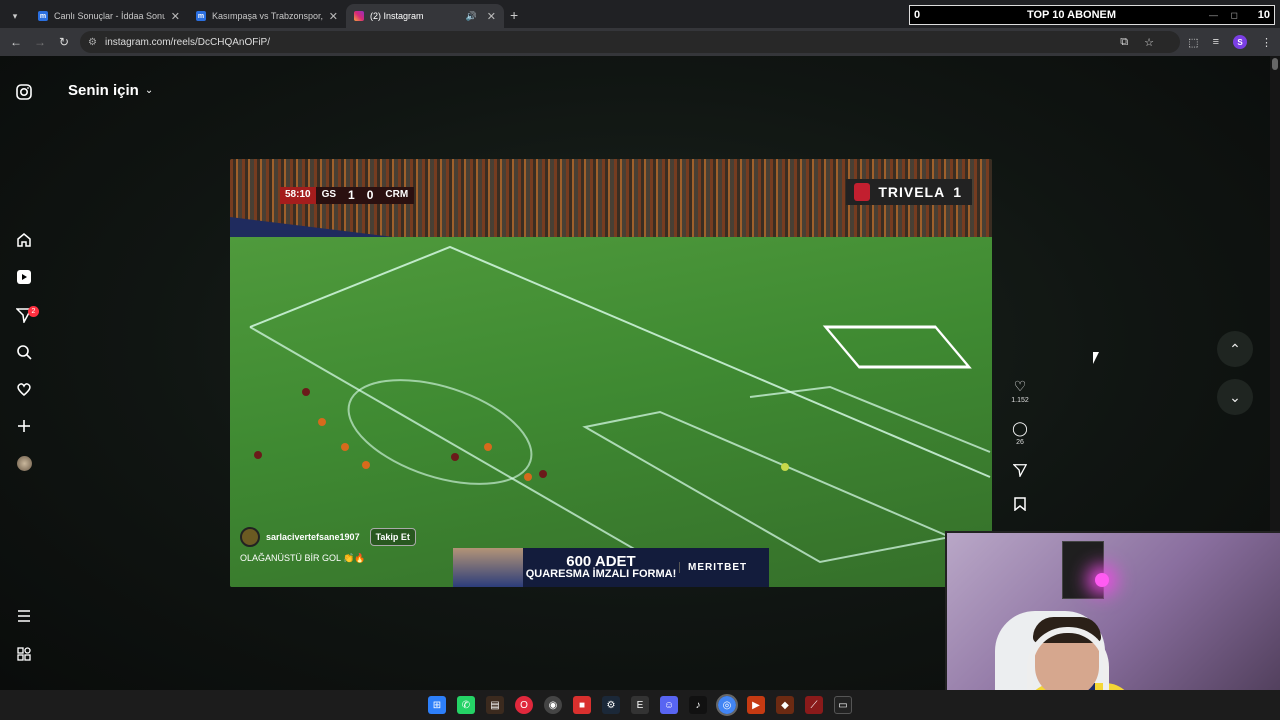 The height and width of the screenshot is (720, 1280). What do you see at coordinates (488, 567) in the screenshot?
I see `ad-photo` at bounding box center [488, 567].